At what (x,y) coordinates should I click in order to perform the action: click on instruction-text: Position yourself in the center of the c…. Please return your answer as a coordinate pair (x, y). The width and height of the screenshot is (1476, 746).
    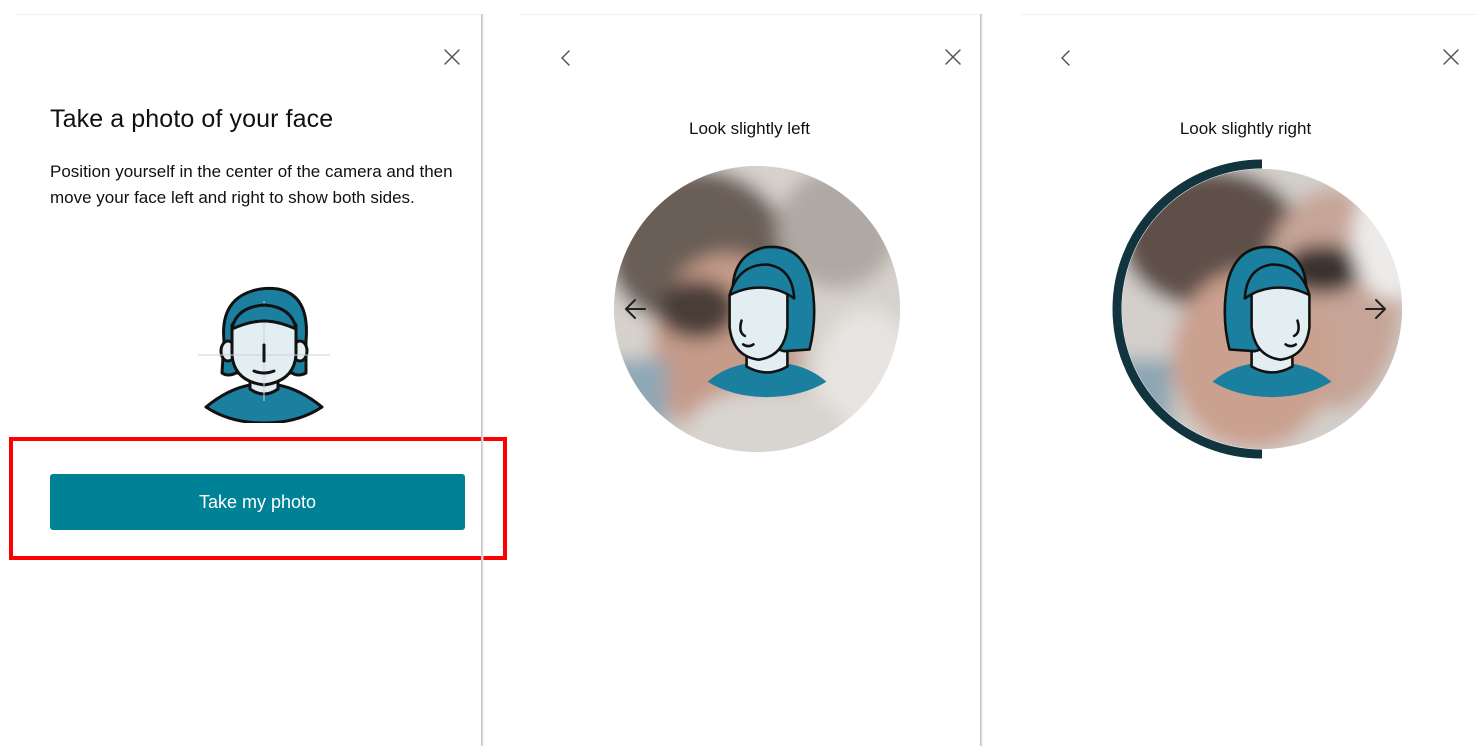
    Looking at the image, I should click on (251, 184).